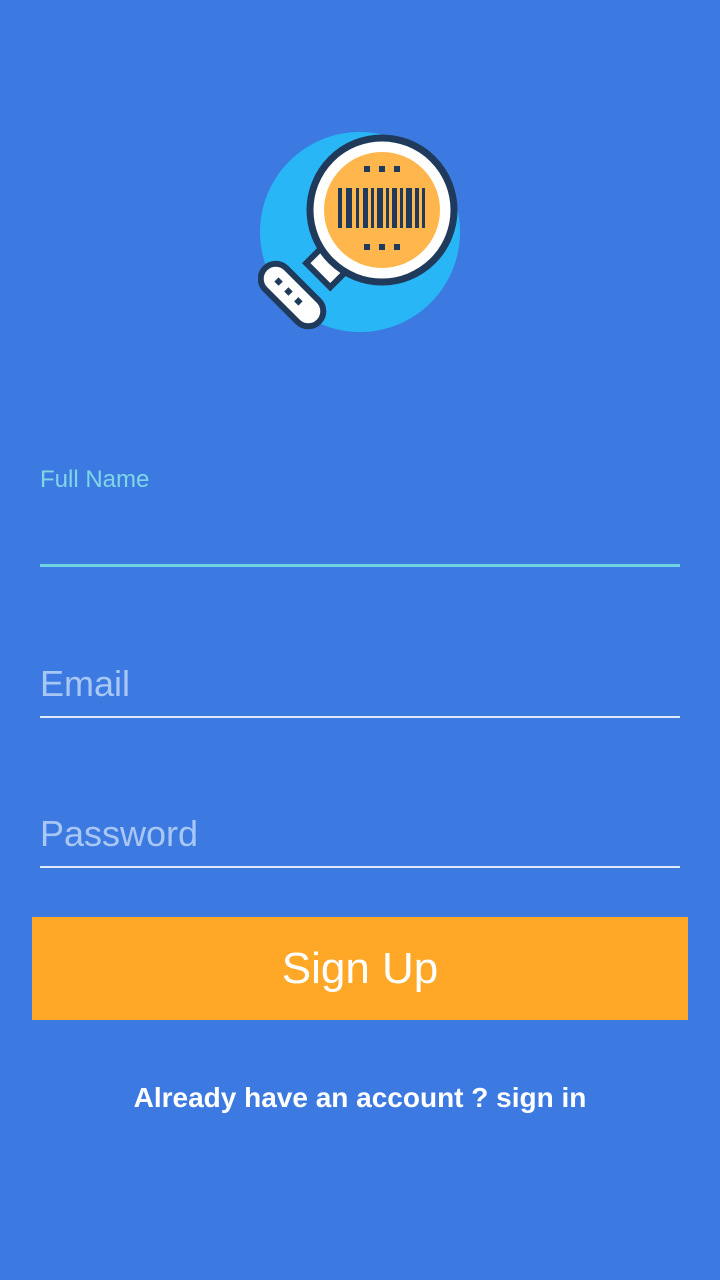 The width and height of the screenshot is (720, 1280). What do you see at coordinates (360, 968) in the screenshot?
I see `sign-up-button: Sign Up` at bounding box center [360, 968].